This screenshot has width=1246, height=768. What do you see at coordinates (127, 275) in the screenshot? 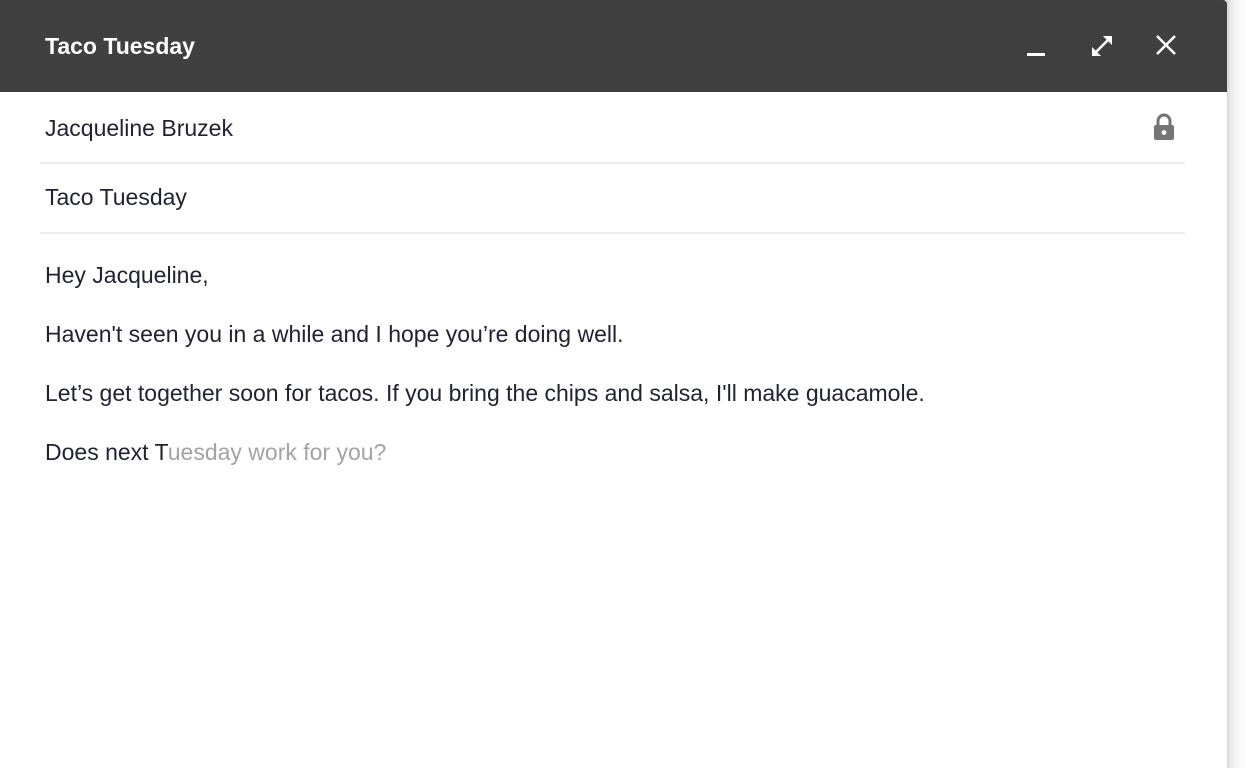
I see `body-greeting: Hey Jacqueline,` at bounding box center [127, 275].